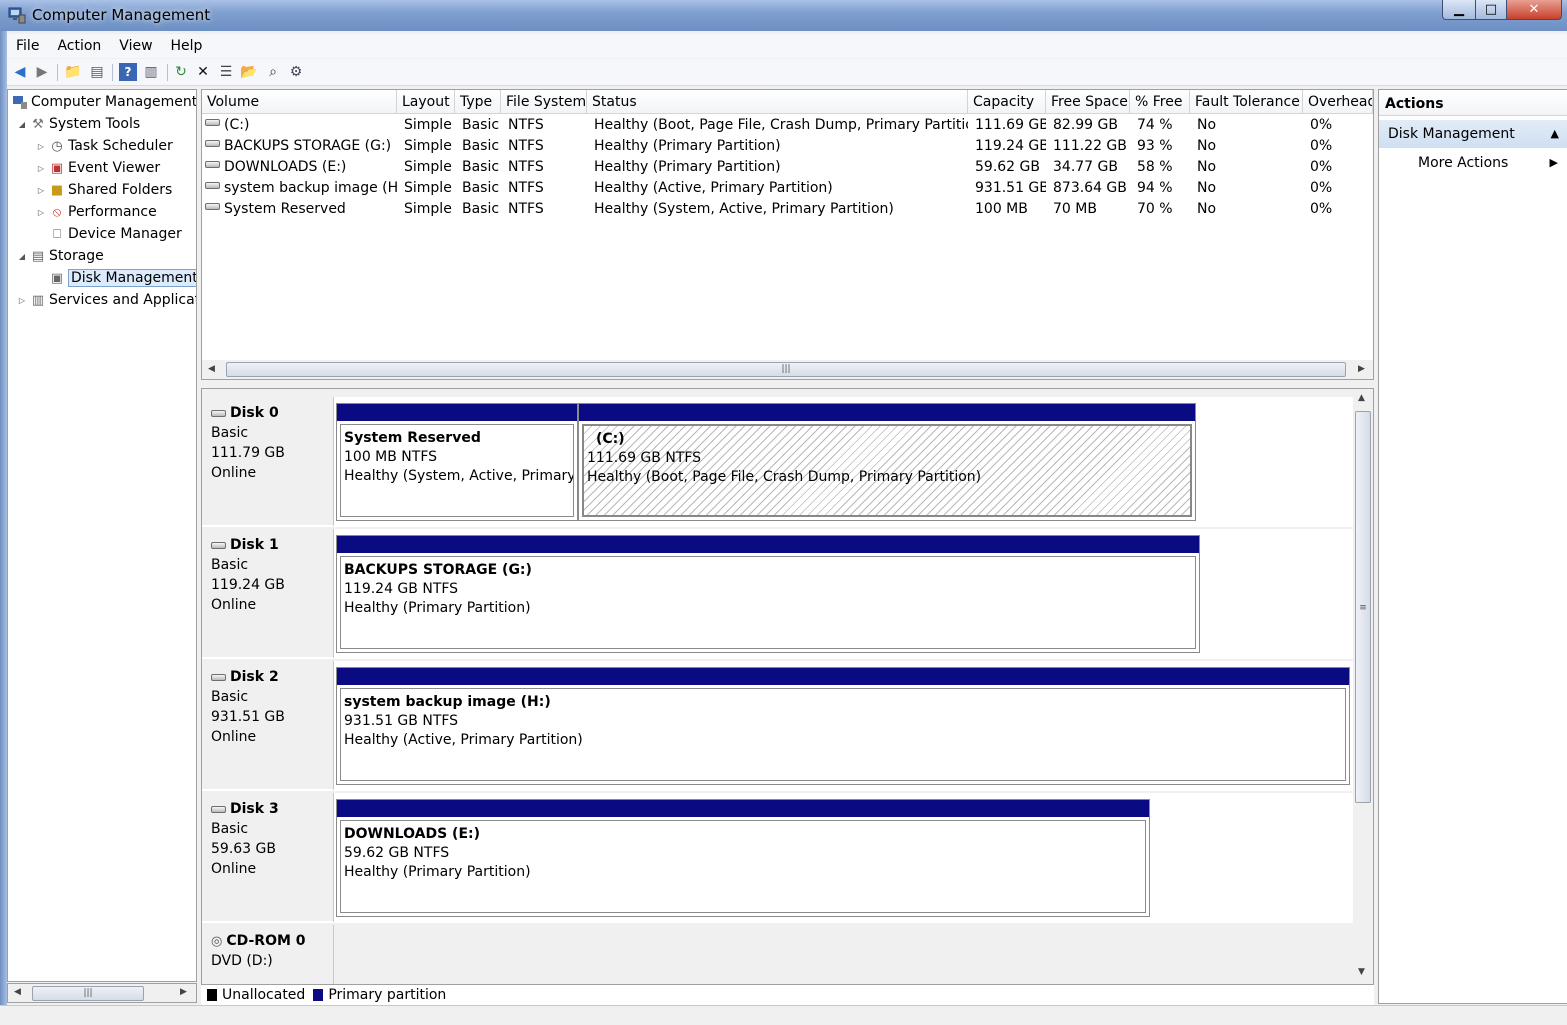  What do you see at coordinates (426, 102) in the screenshot?
I see `column-header-layout: Layout` at bounding box center [426, 102].